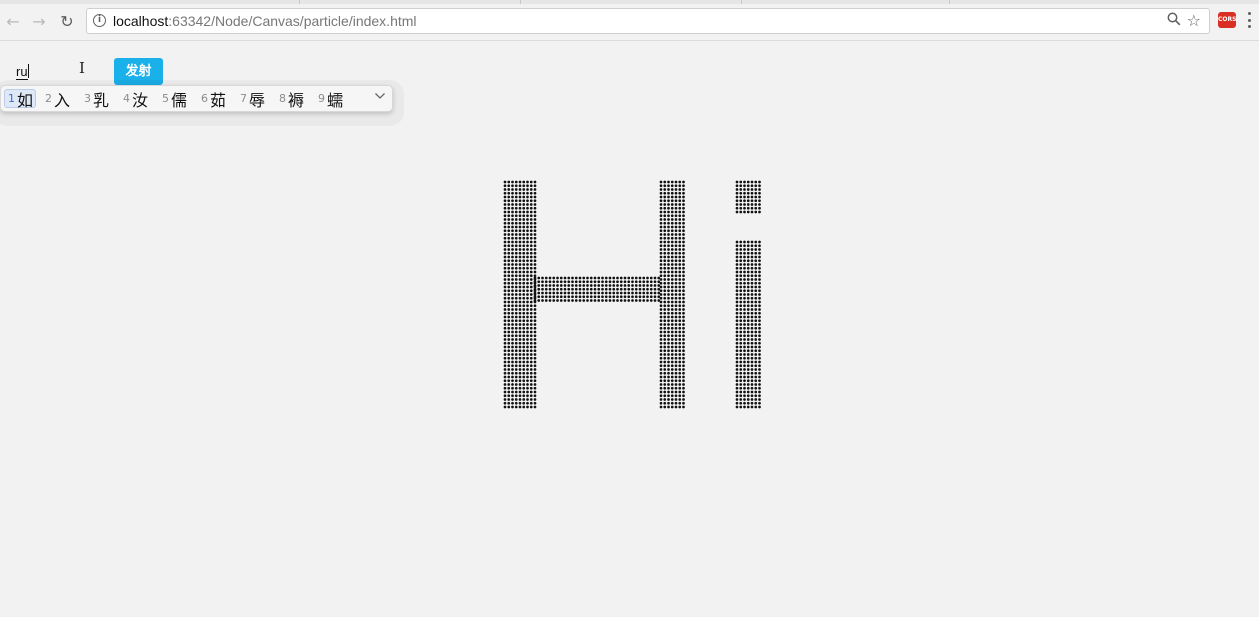 This screenshot has height=617, width=1259. I want to click on magnifier-icon, so click(1174, 21).